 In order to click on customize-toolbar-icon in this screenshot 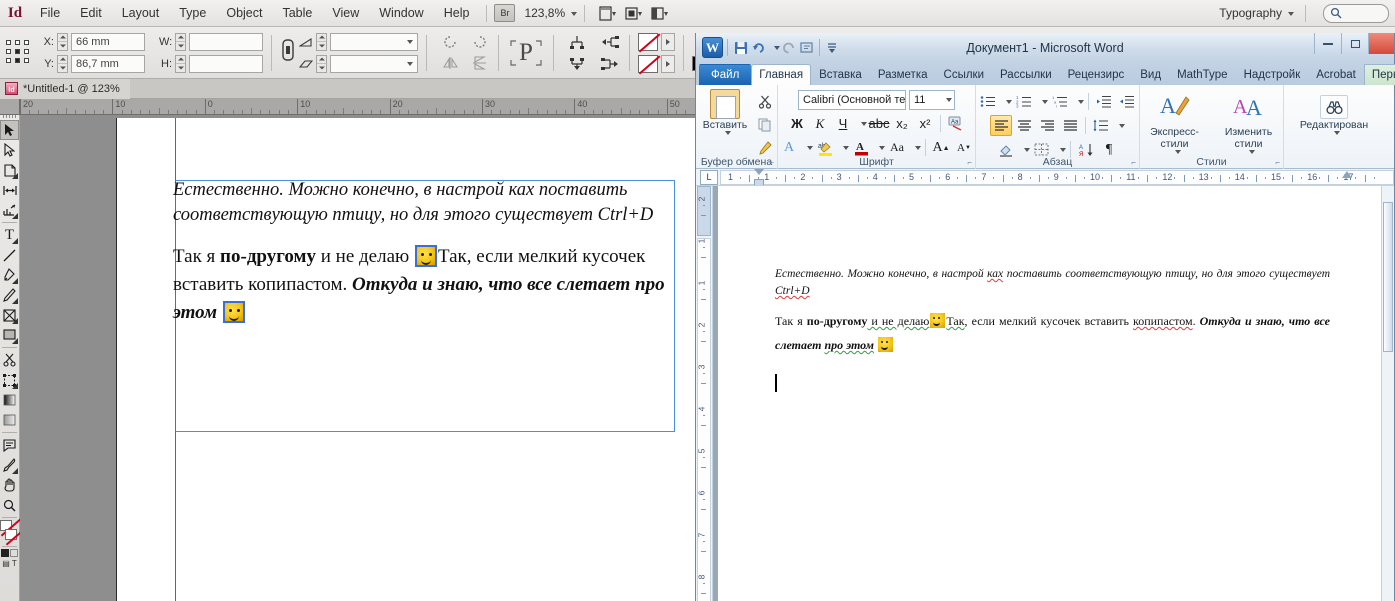, I will do `click(832, 48)`.